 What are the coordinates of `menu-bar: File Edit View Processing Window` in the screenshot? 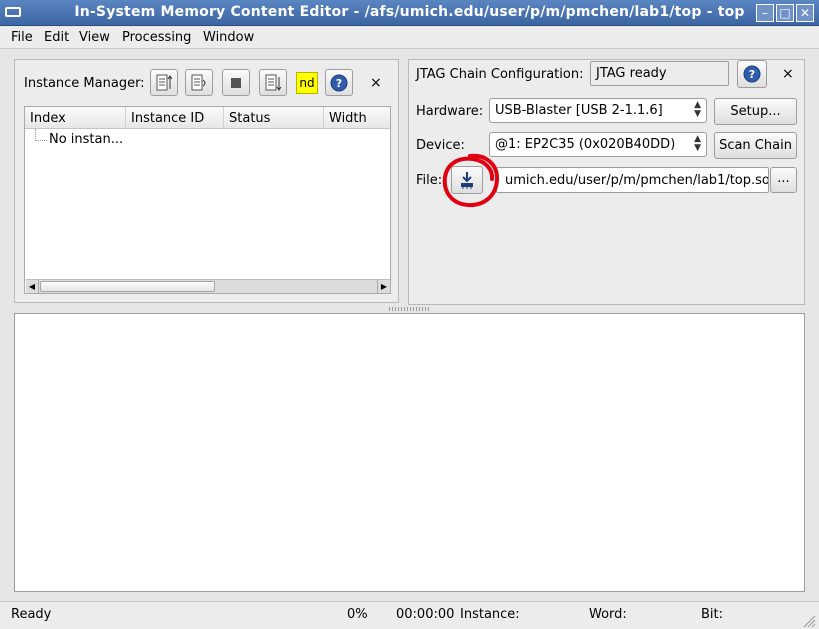 It's located at (409, 38).